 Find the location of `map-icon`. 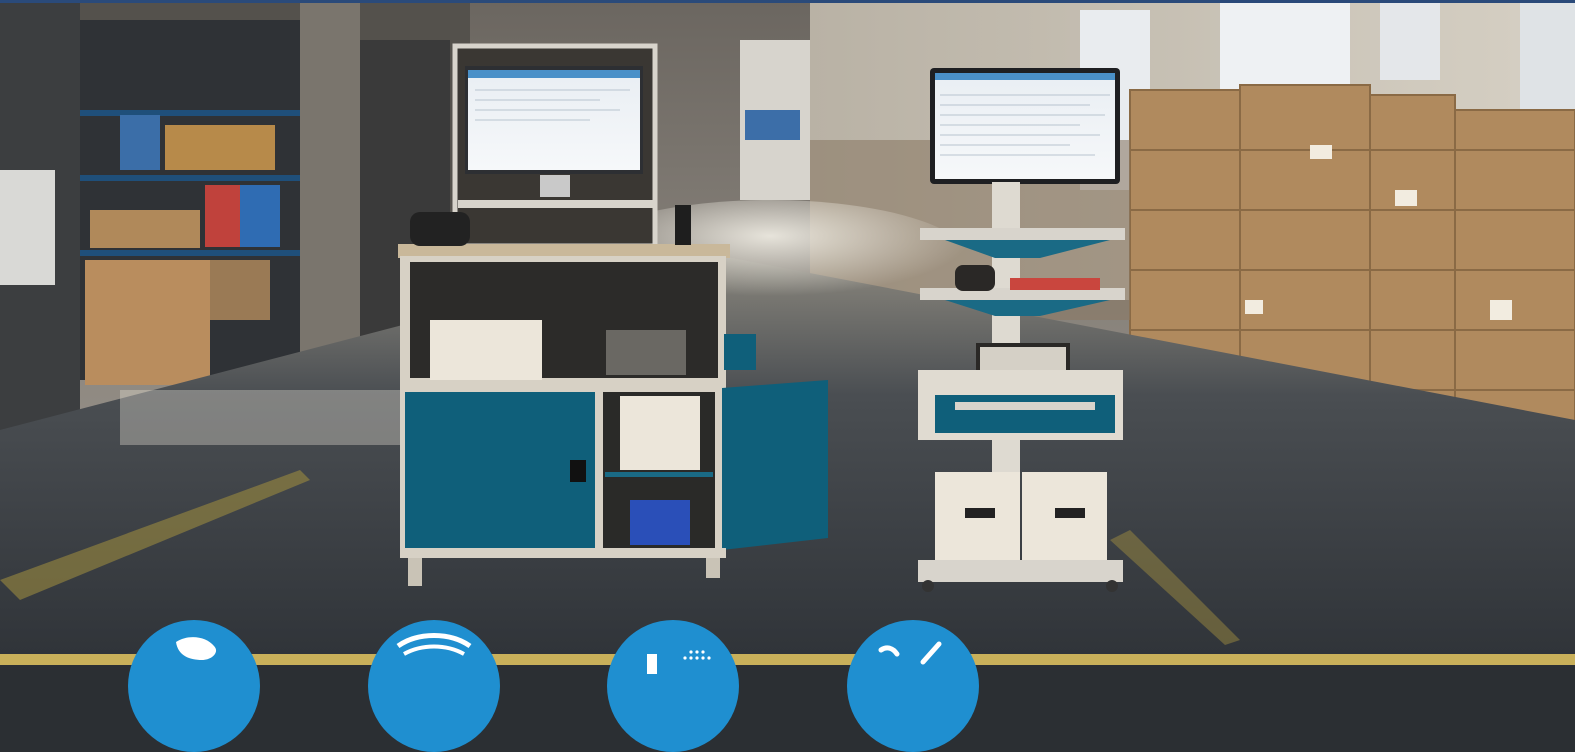

map-icon is located at coordinates (196, 648).